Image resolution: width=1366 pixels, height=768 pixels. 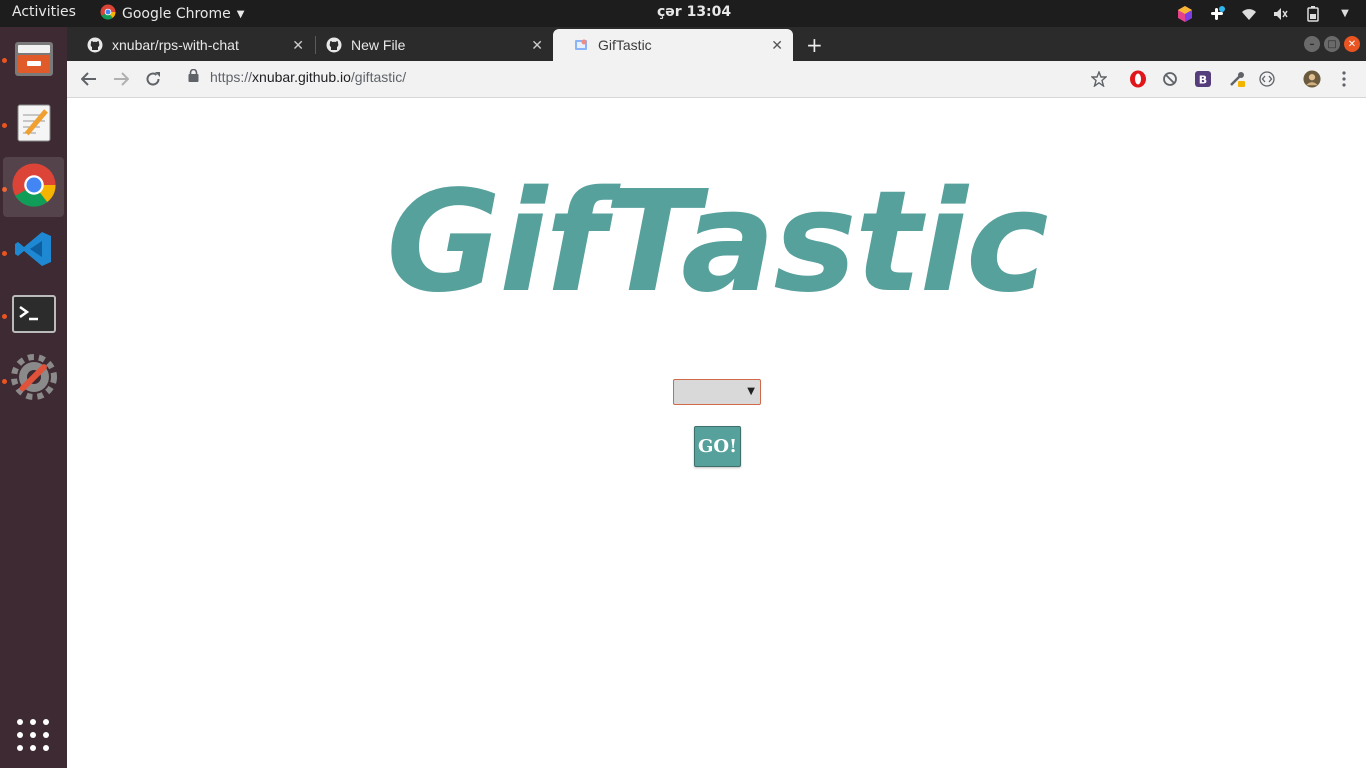 What do you see at coordinates (378, 77) in the screenshot?
I see `url-path: /giftastic/` at bounding box center [378, 77].